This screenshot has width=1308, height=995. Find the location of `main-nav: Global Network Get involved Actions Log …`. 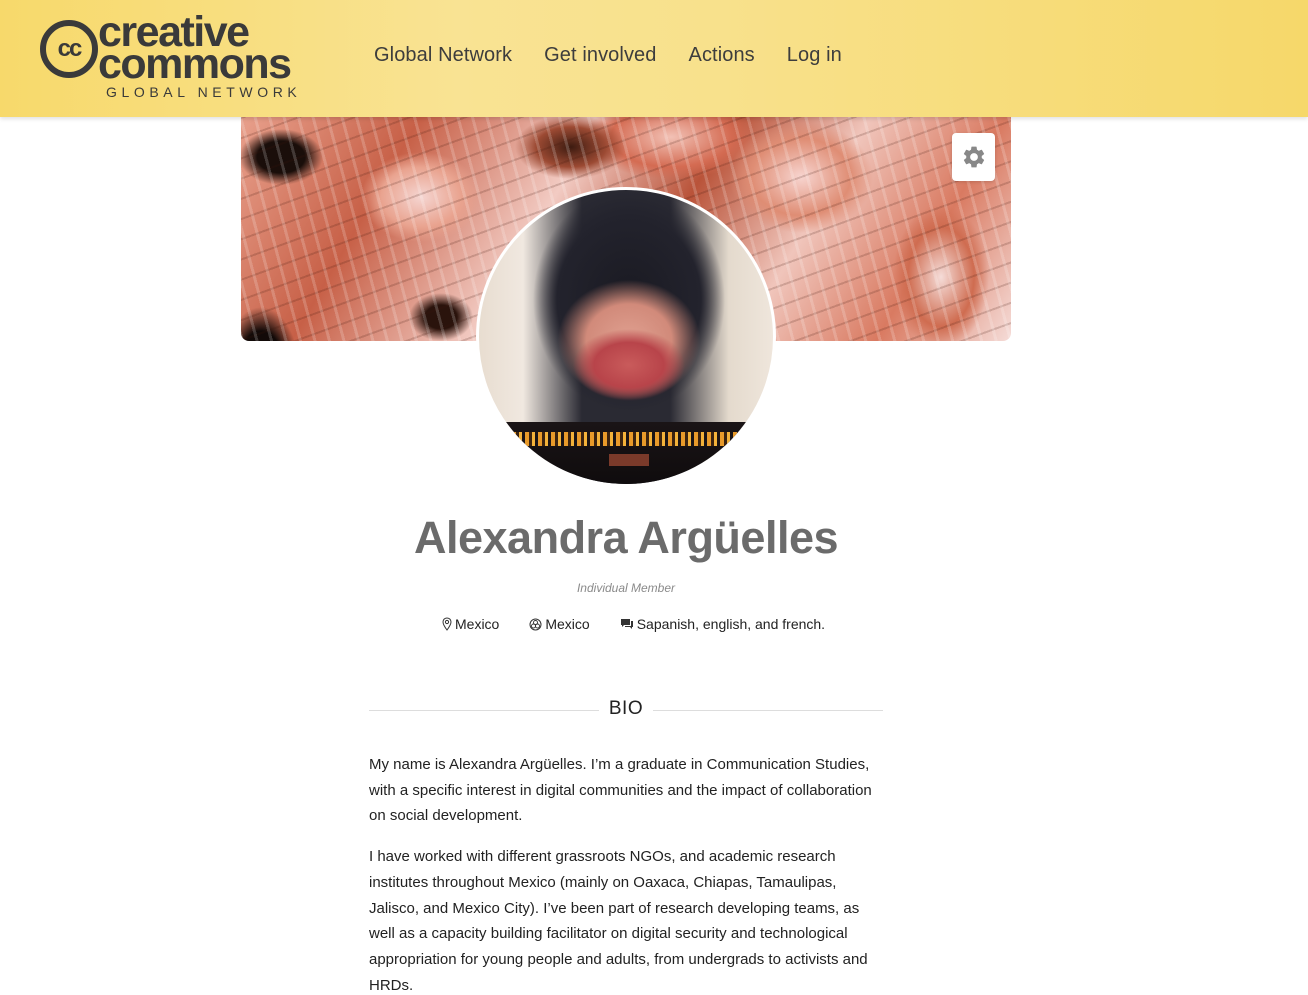

main-nav: Global Network Get involved Actions Log … is located at coordinates (608, 55).